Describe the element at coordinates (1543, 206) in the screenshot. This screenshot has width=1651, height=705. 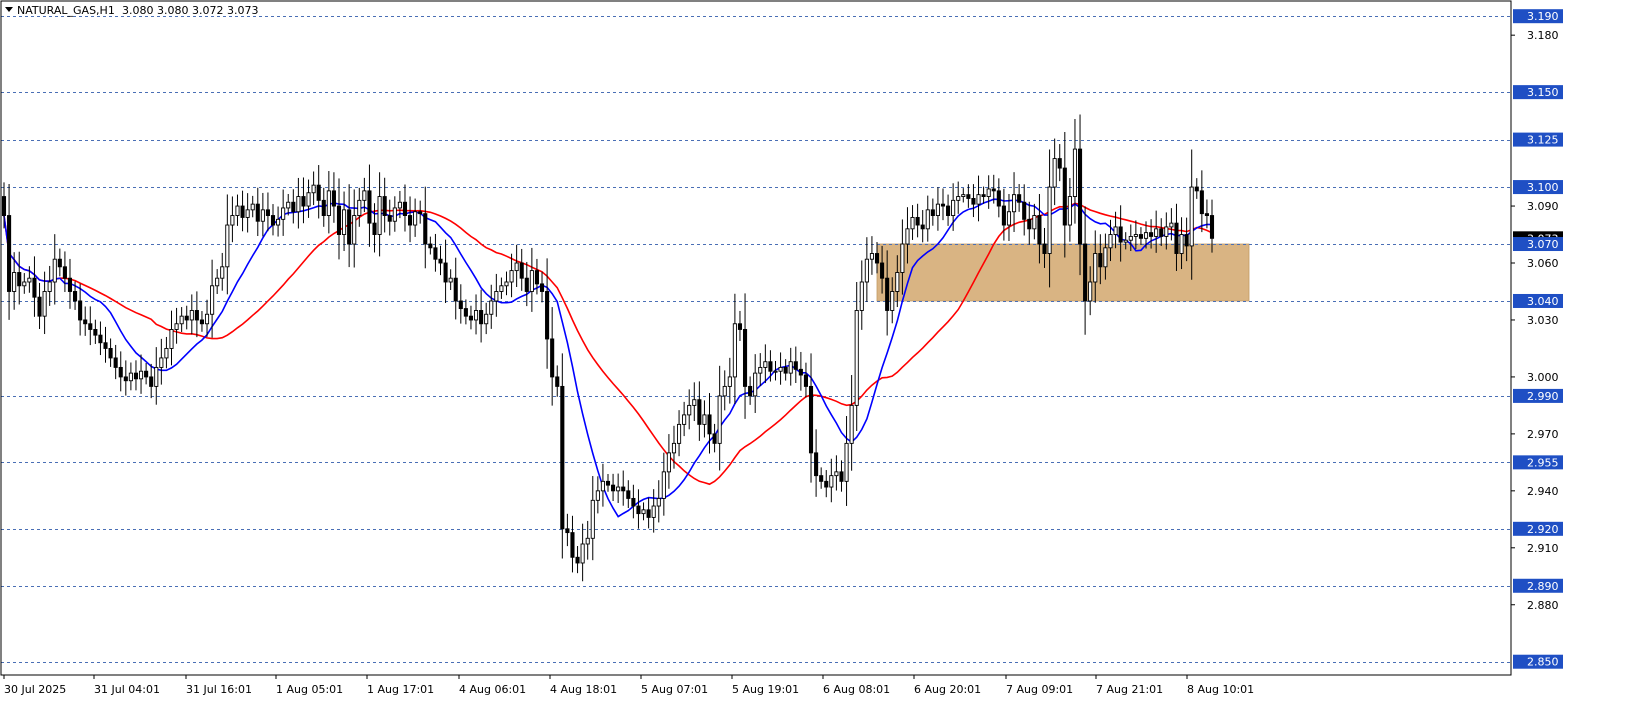
I see `y-tick-label: 3.090` at that location.